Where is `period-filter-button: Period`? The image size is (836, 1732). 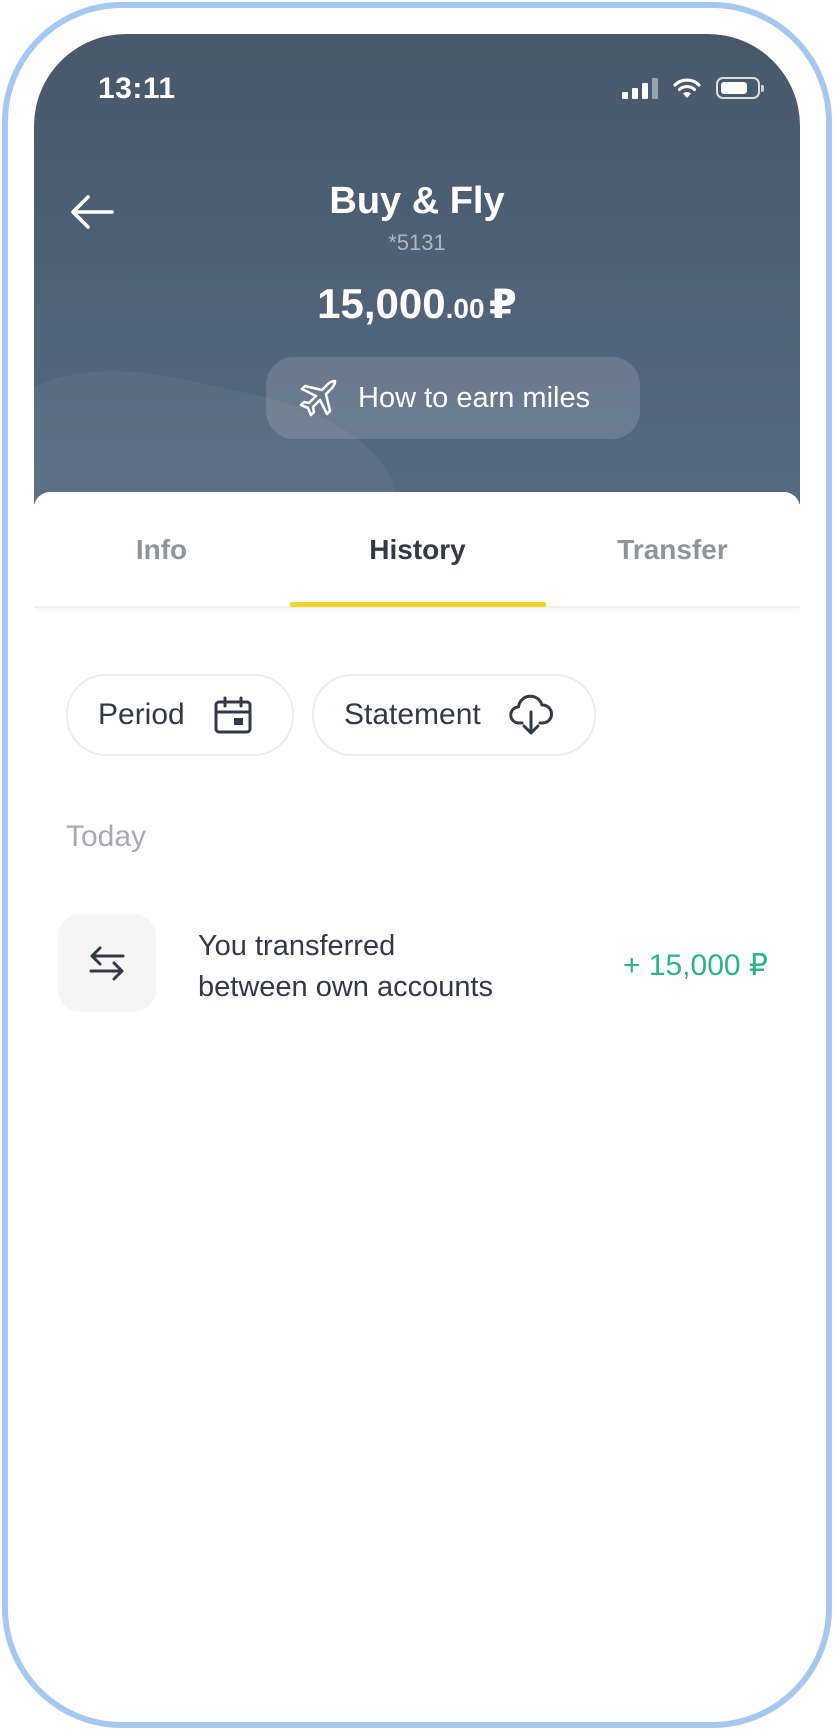
period-filter-button: Period is located at coordinates (180, 715).